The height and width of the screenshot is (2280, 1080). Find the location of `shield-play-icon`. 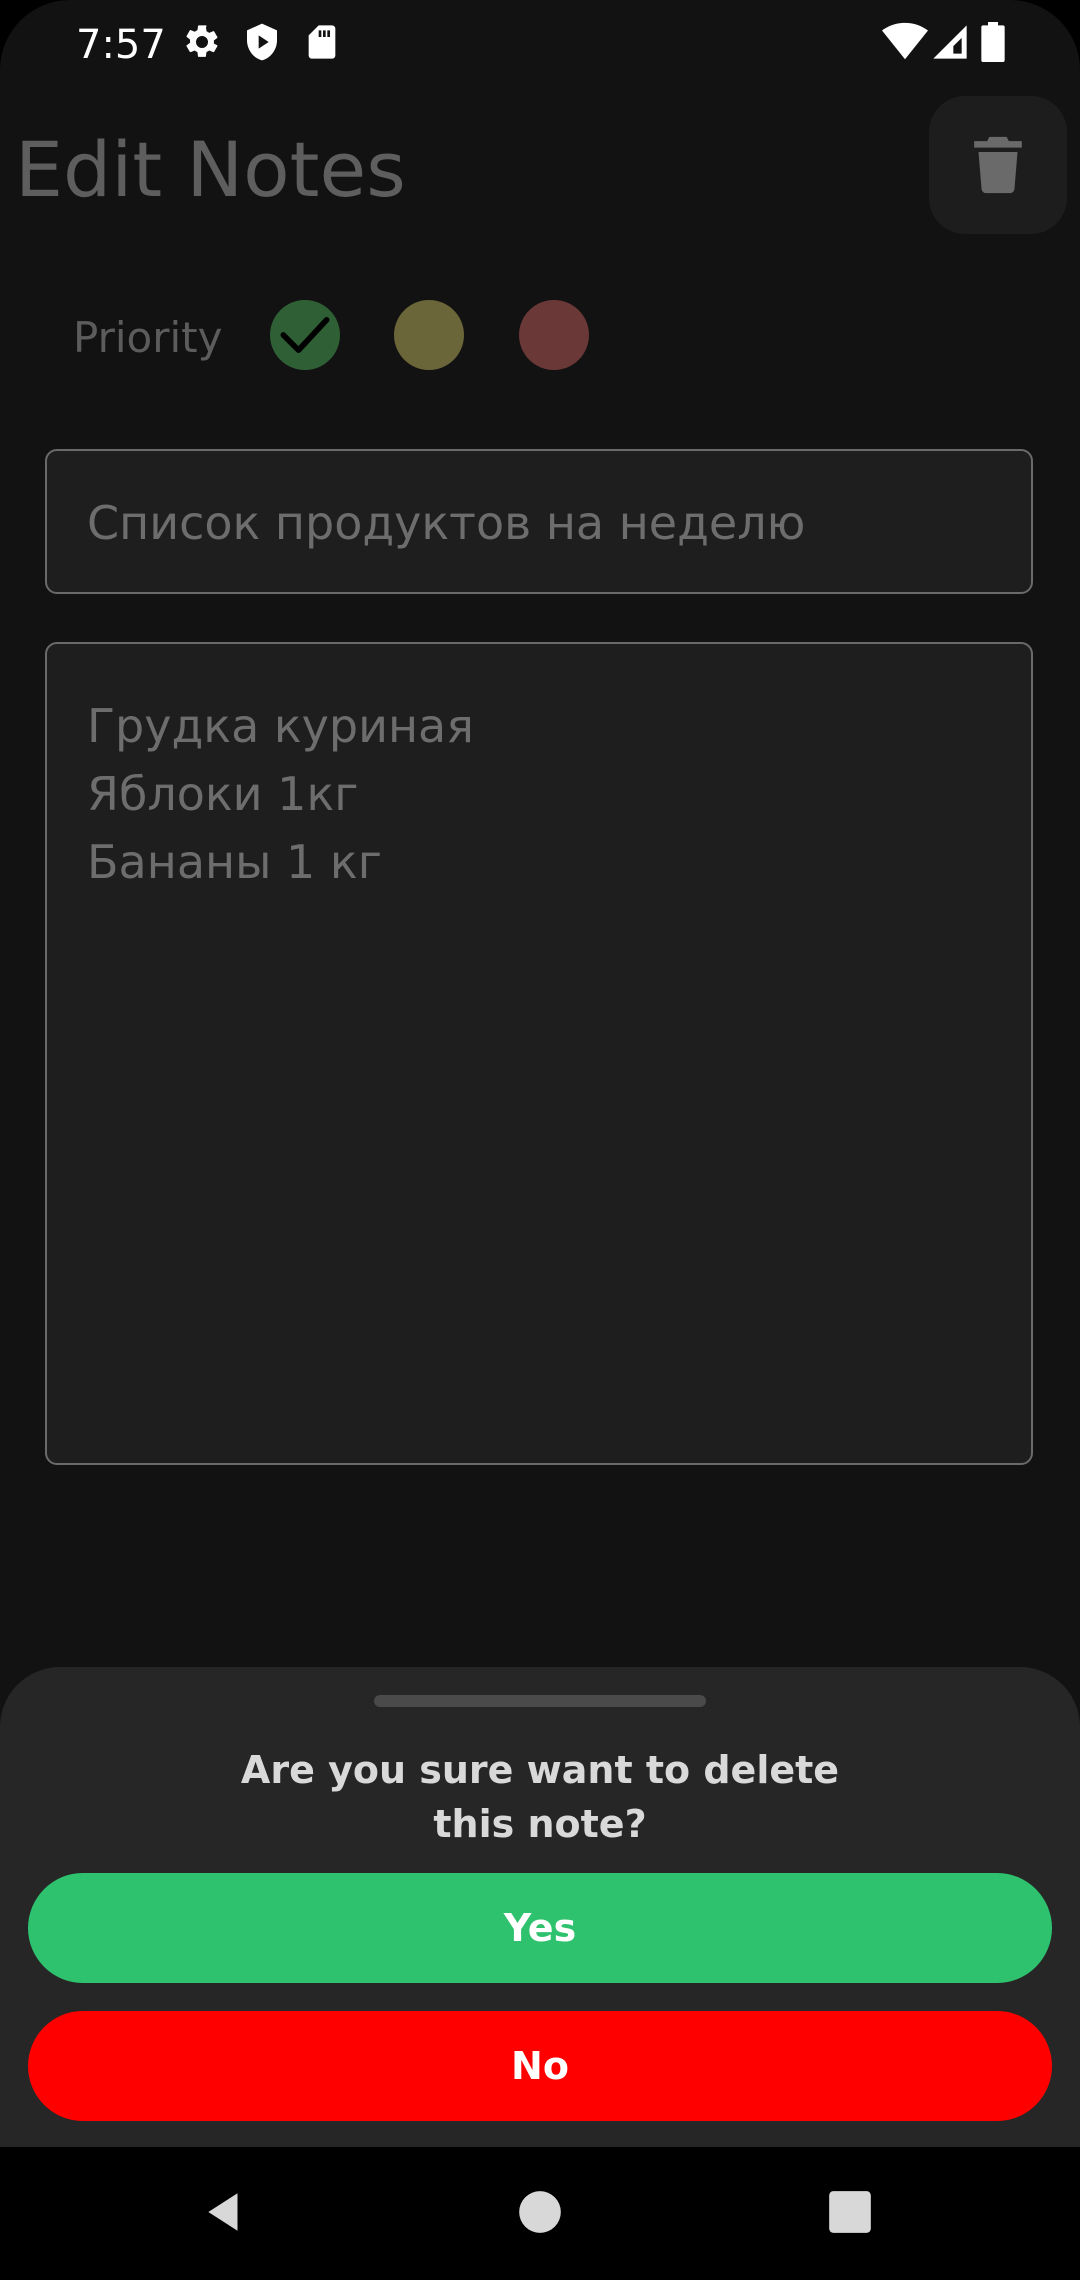

shield-play-icon is located at coordinates (262, 42).